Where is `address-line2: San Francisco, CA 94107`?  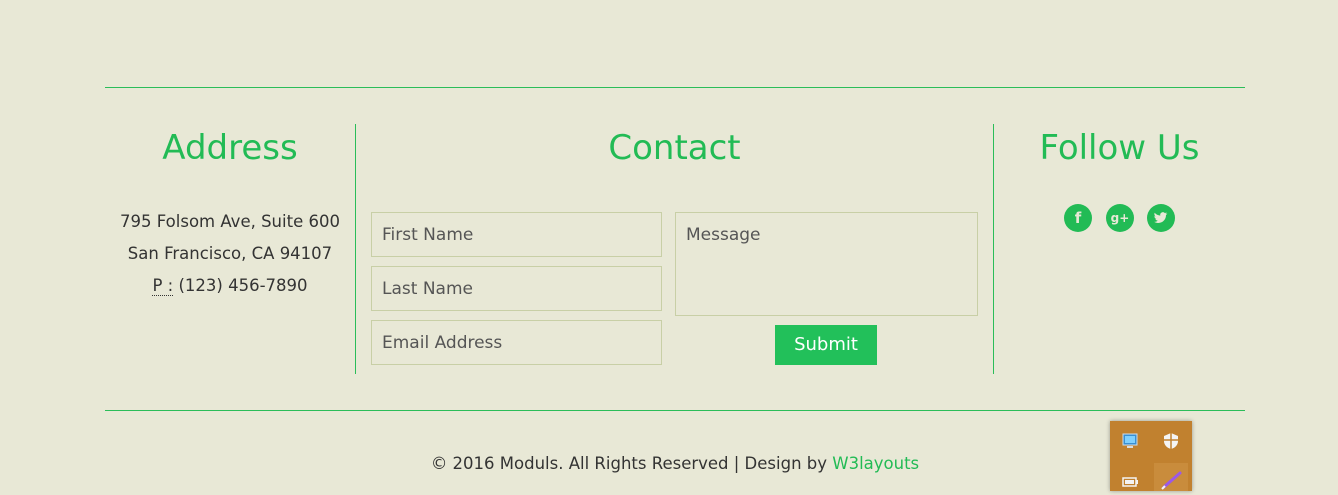
address-line2: San Francisco, CA 94107 is located at coordinates (230, 253).